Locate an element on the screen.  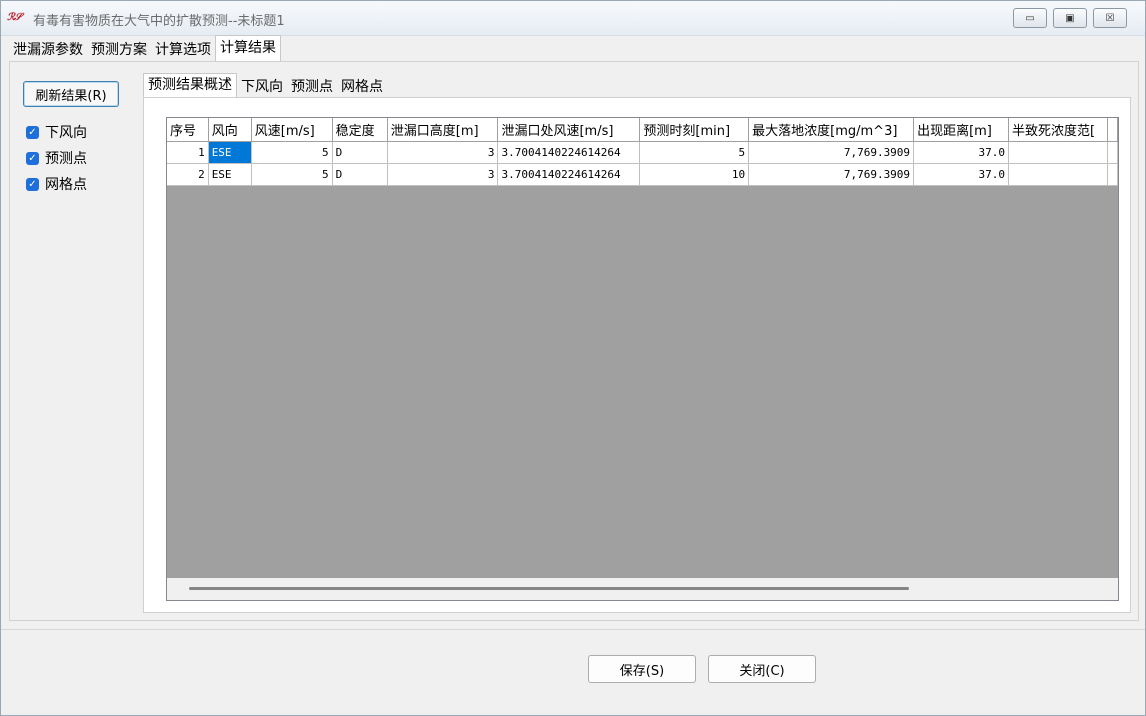
col-header-wind-speed: 风速[m/s] is located at coordinates (292, 130).